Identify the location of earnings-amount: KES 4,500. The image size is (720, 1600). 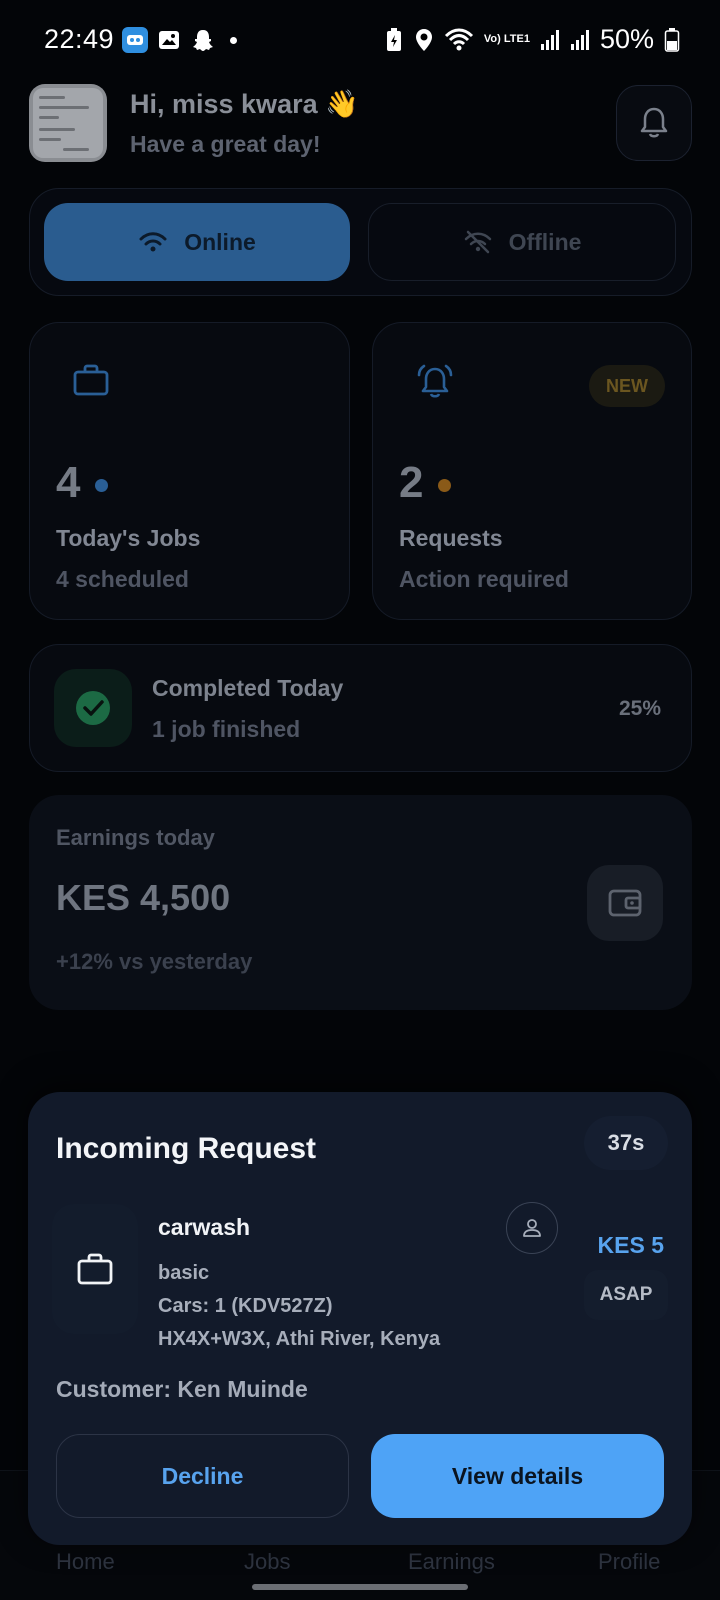
(143, 897).